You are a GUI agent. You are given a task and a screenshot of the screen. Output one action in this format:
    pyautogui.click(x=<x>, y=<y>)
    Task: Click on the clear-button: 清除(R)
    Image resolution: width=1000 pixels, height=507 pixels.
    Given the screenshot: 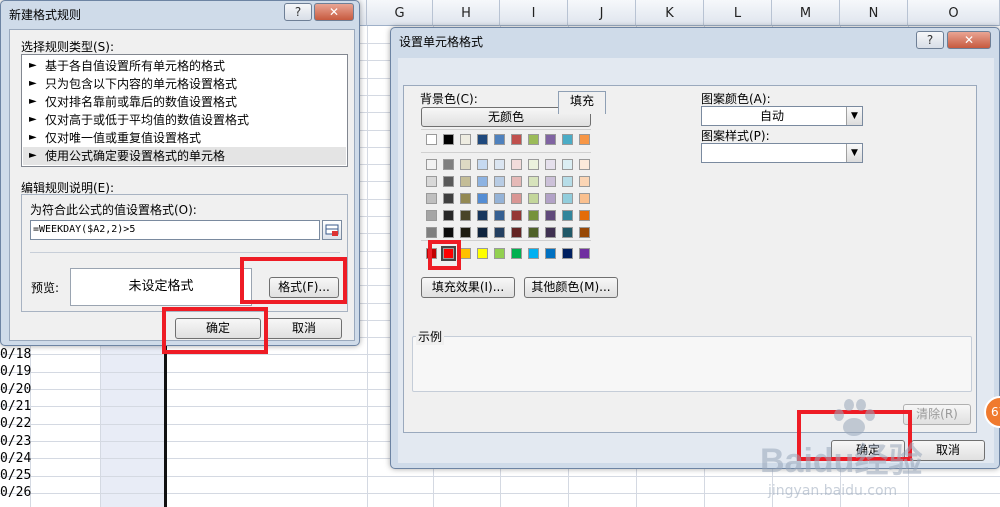 What is the action you would take?
    pyautogui.click(x=937, y=414)
    